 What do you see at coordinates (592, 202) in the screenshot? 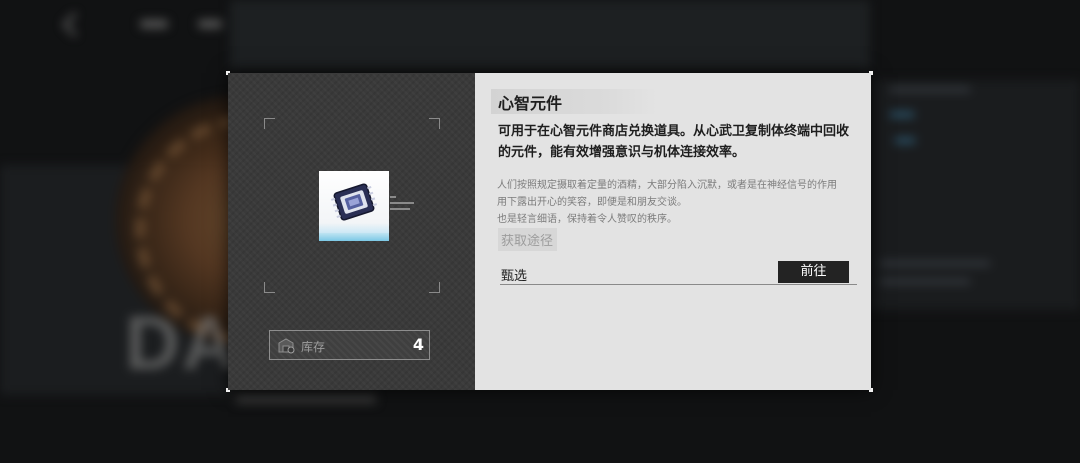
I see `flavor-text-line: 用下露出开心的笑容，即便是和朋友交谈。` at bounding box center [592, 202].